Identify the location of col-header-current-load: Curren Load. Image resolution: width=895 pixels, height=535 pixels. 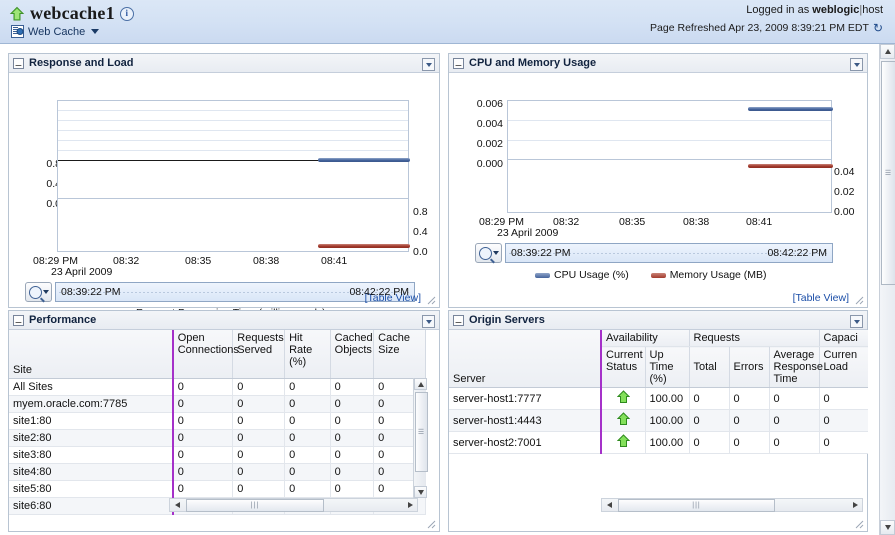
(843, 367).